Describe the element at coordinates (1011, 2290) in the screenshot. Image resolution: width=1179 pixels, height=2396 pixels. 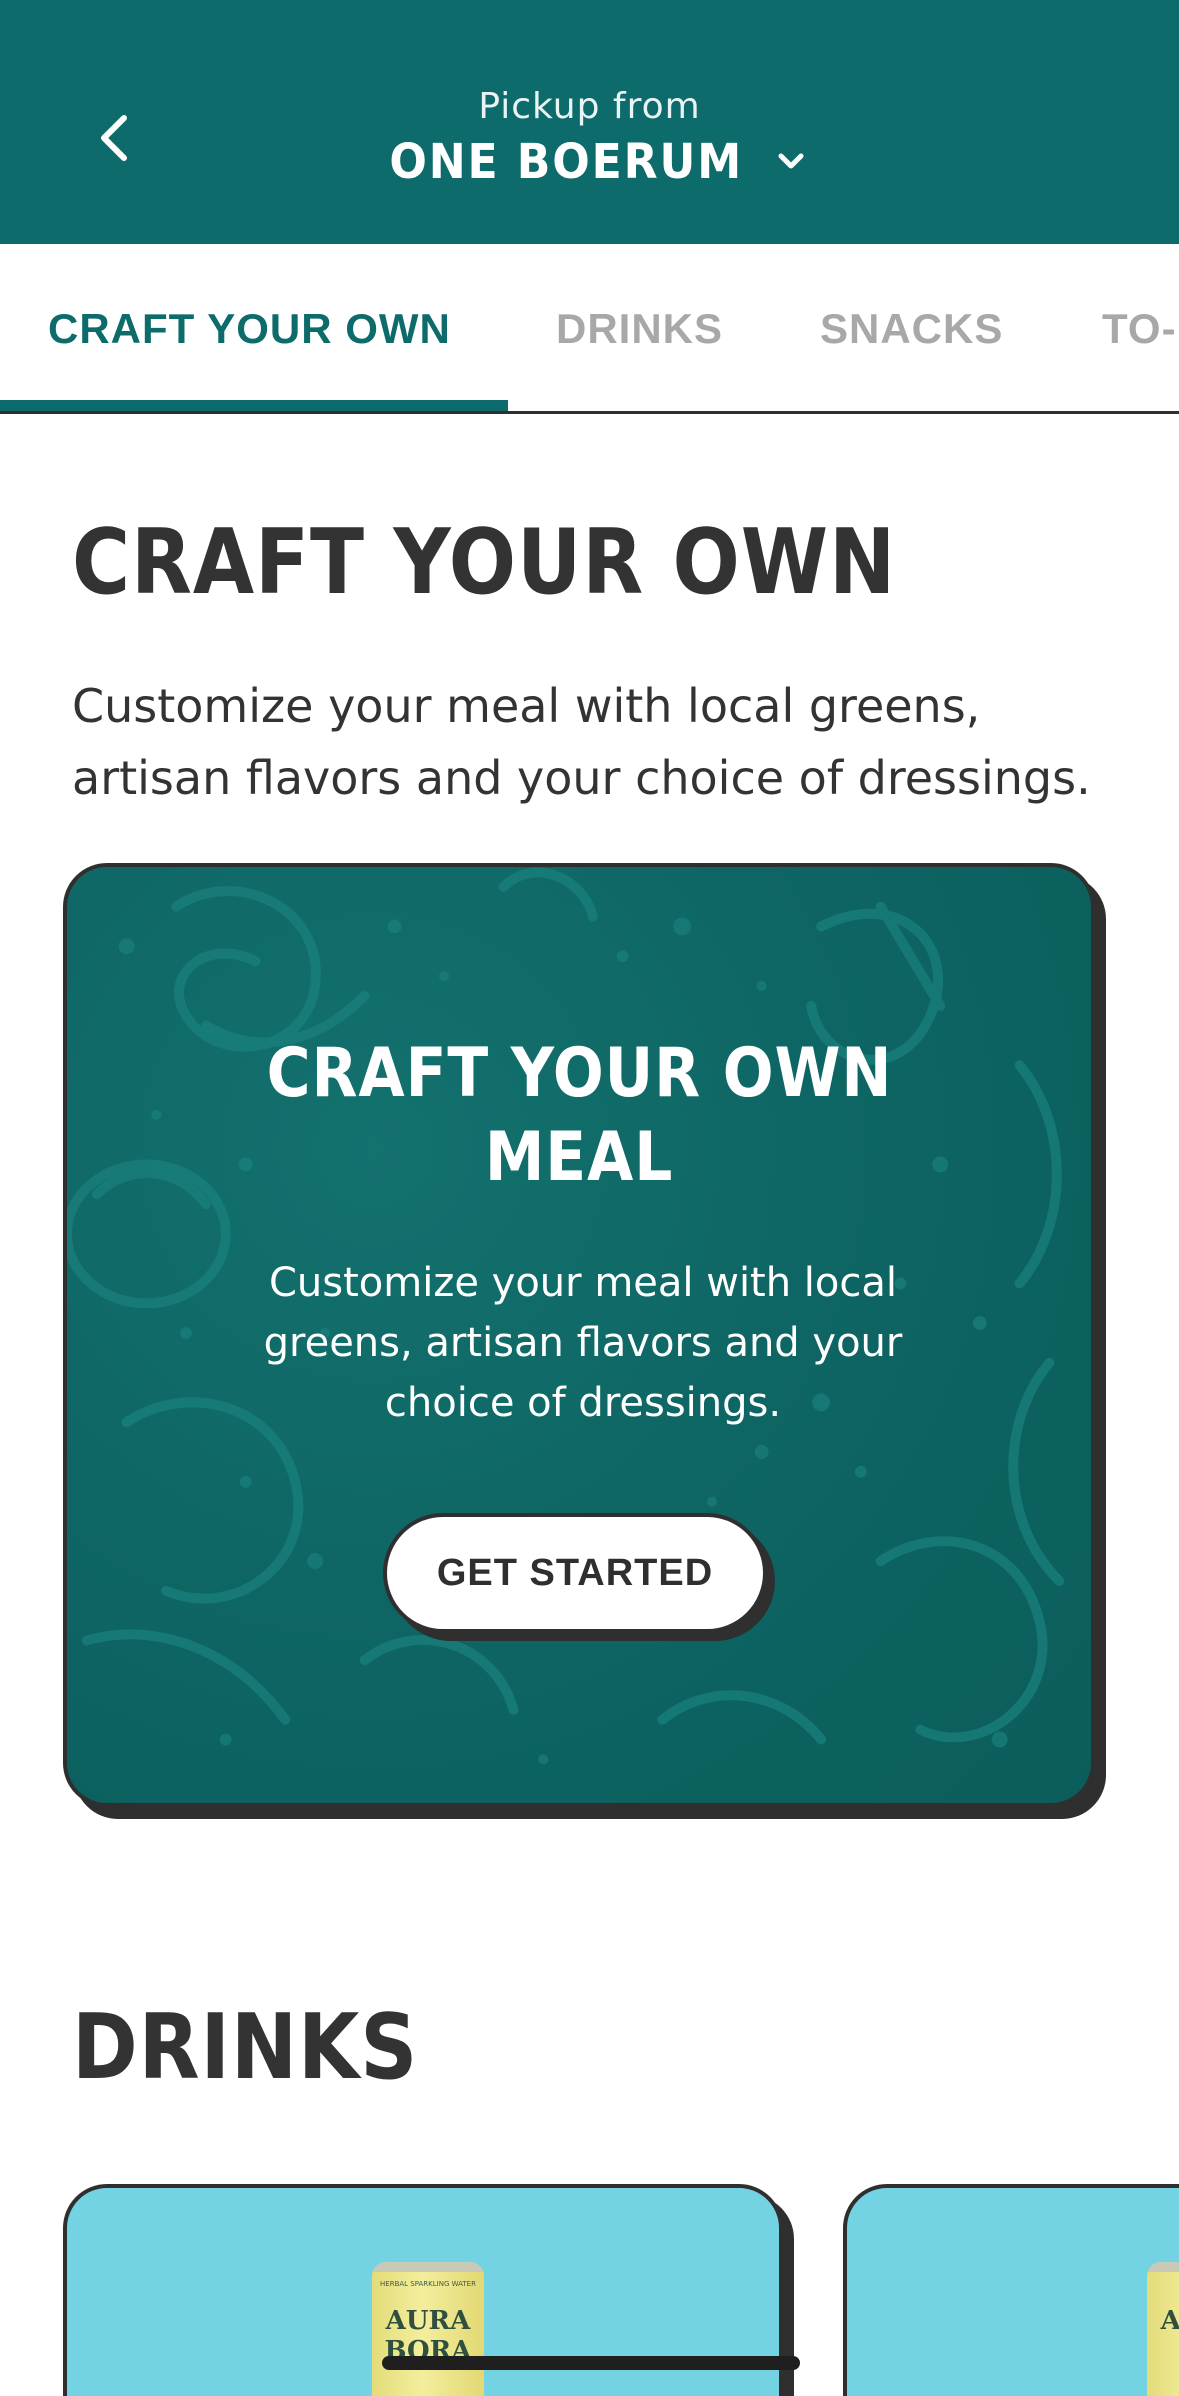
I see `drink-product-card-2: AURA` at that location.